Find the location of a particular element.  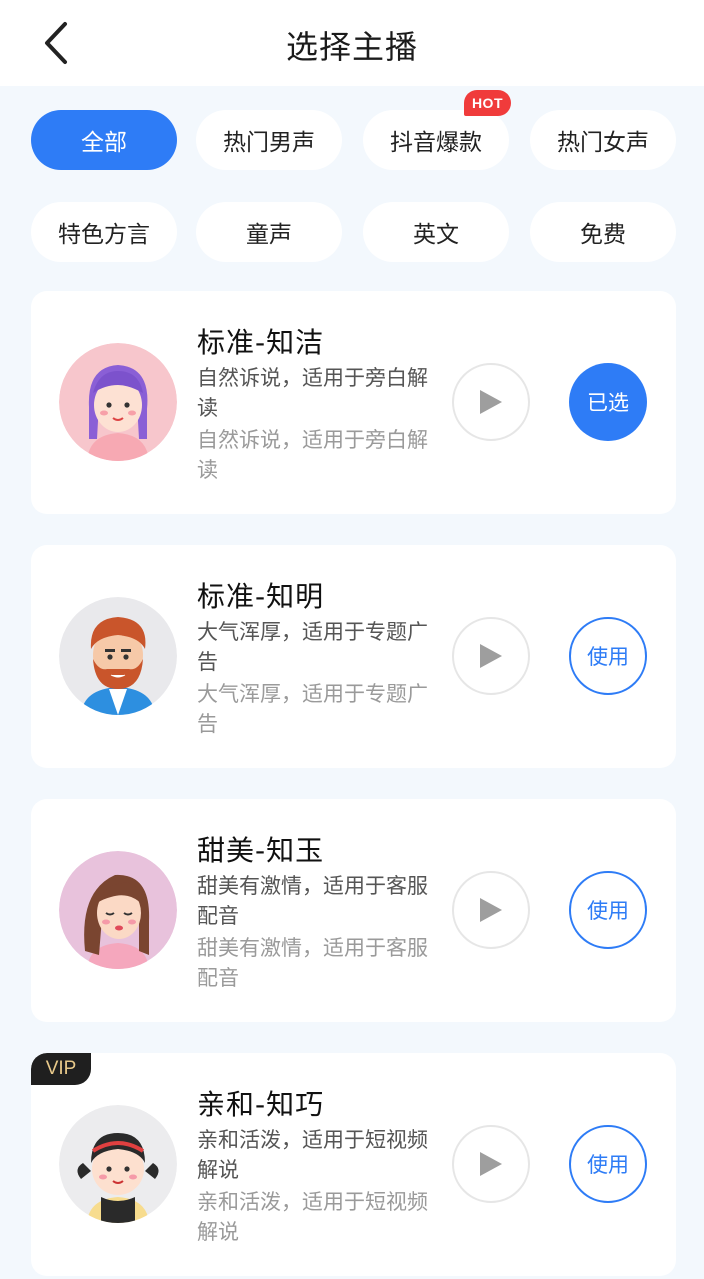

filter-chip-hot-female: 热门女声 is located at coordinates (603, 140).